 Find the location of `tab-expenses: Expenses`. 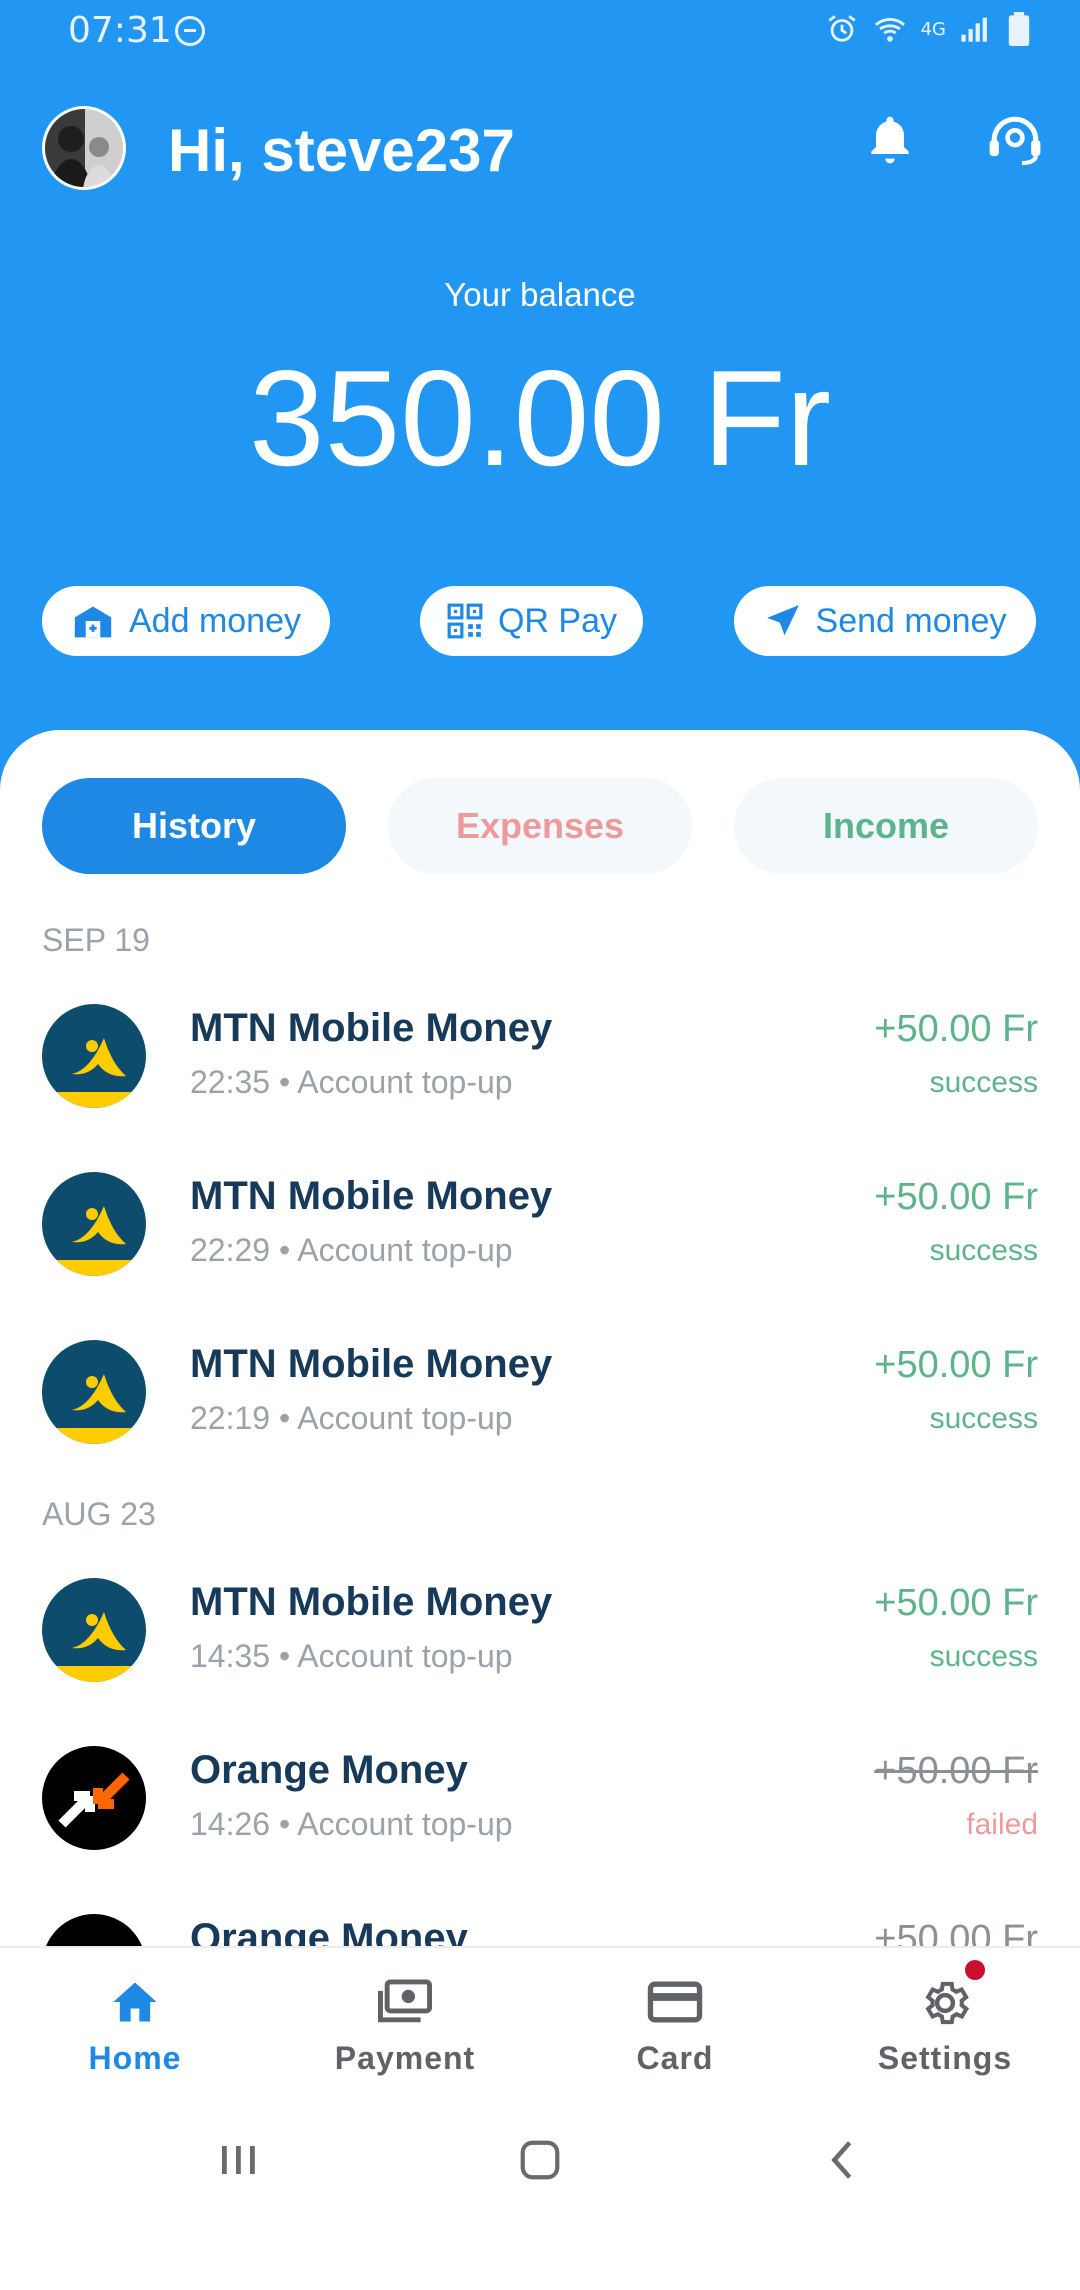

tab-expenses: Expenses is located at coordinates (540, 826).